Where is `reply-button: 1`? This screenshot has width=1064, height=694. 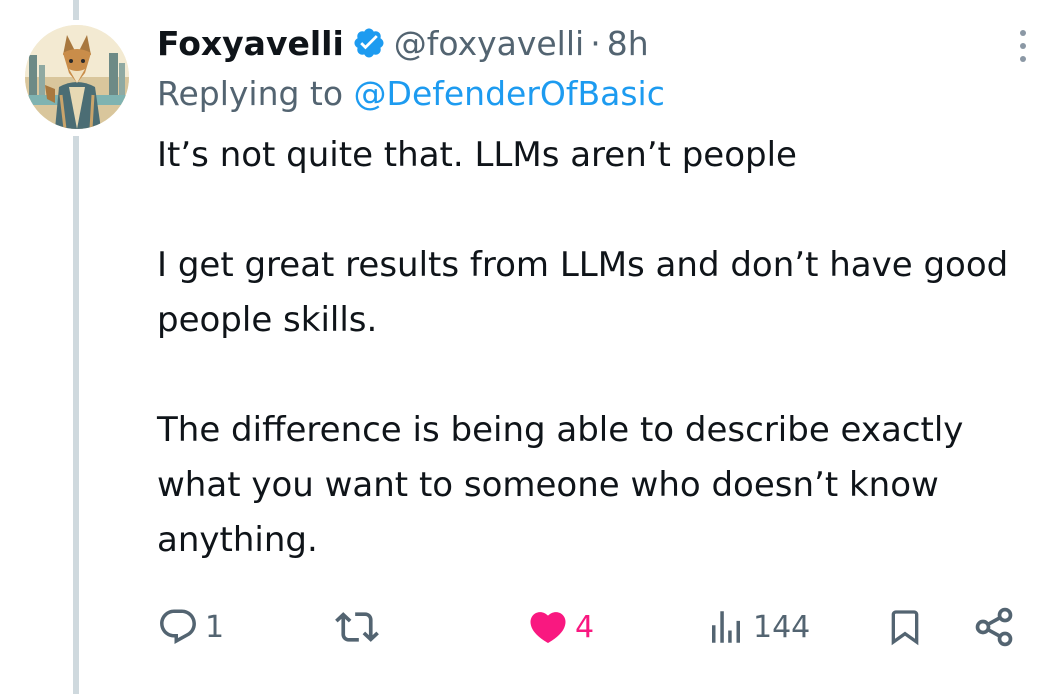 reply-button: 1 is located at coordinates (190, 627).